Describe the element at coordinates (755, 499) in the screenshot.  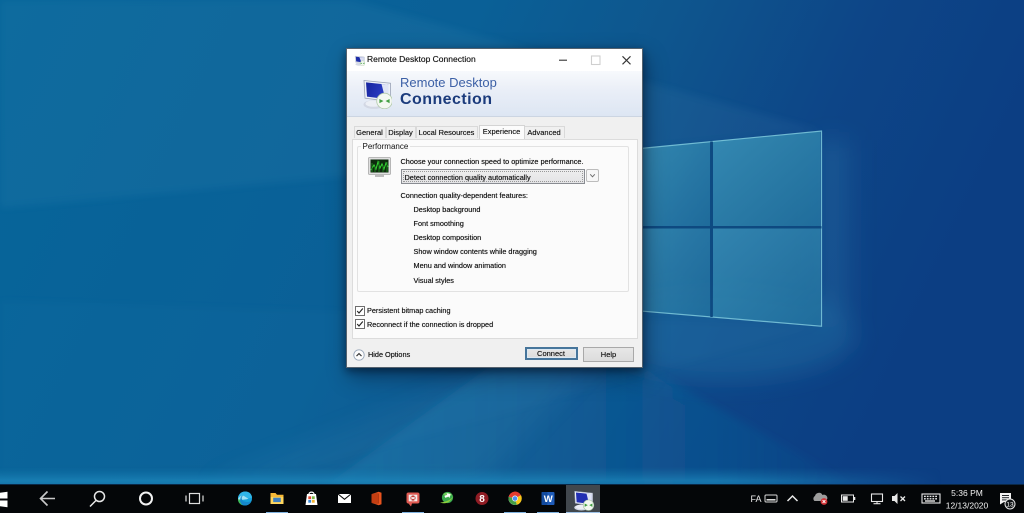
I see `svg-text: FA` at that location.